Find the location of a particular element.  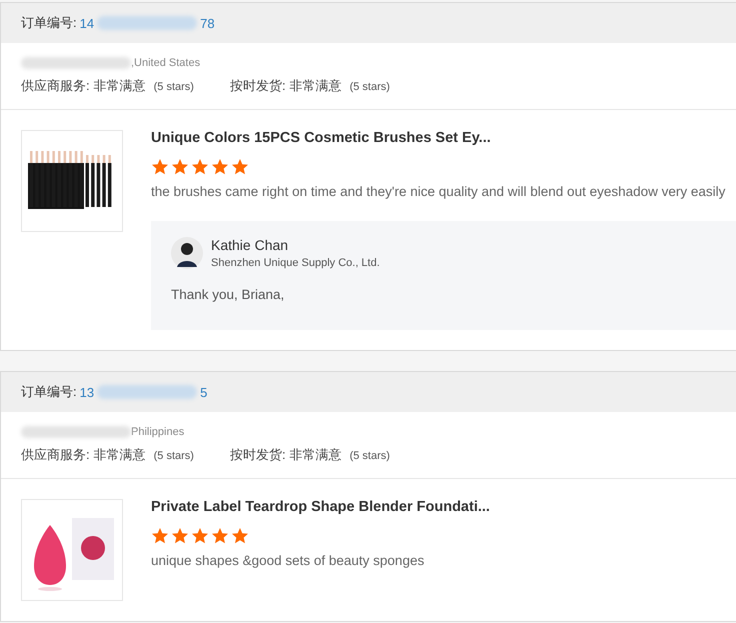

review-text: the brushes came right on time and they're nice quality and will blend out eyeshadow very easily is located at coordinates (438, 191).